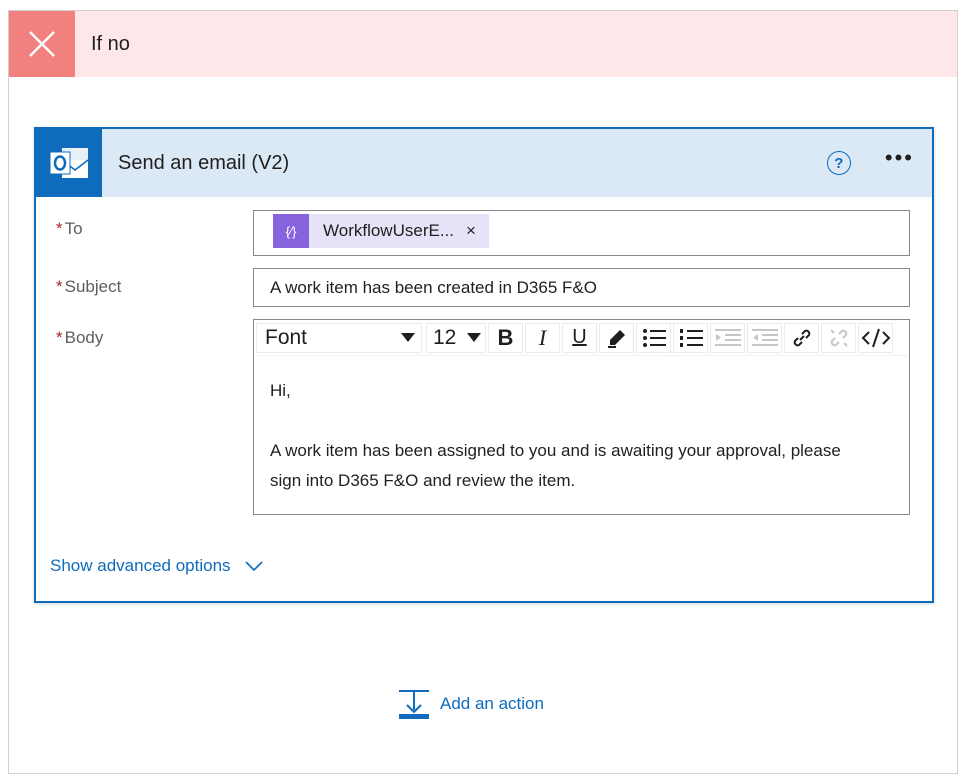 The image size is (967, 784). What do you see at coordinates (483, 44) in the screenshot?
I see `condition-header: If no` at bounding box center [483, 44].